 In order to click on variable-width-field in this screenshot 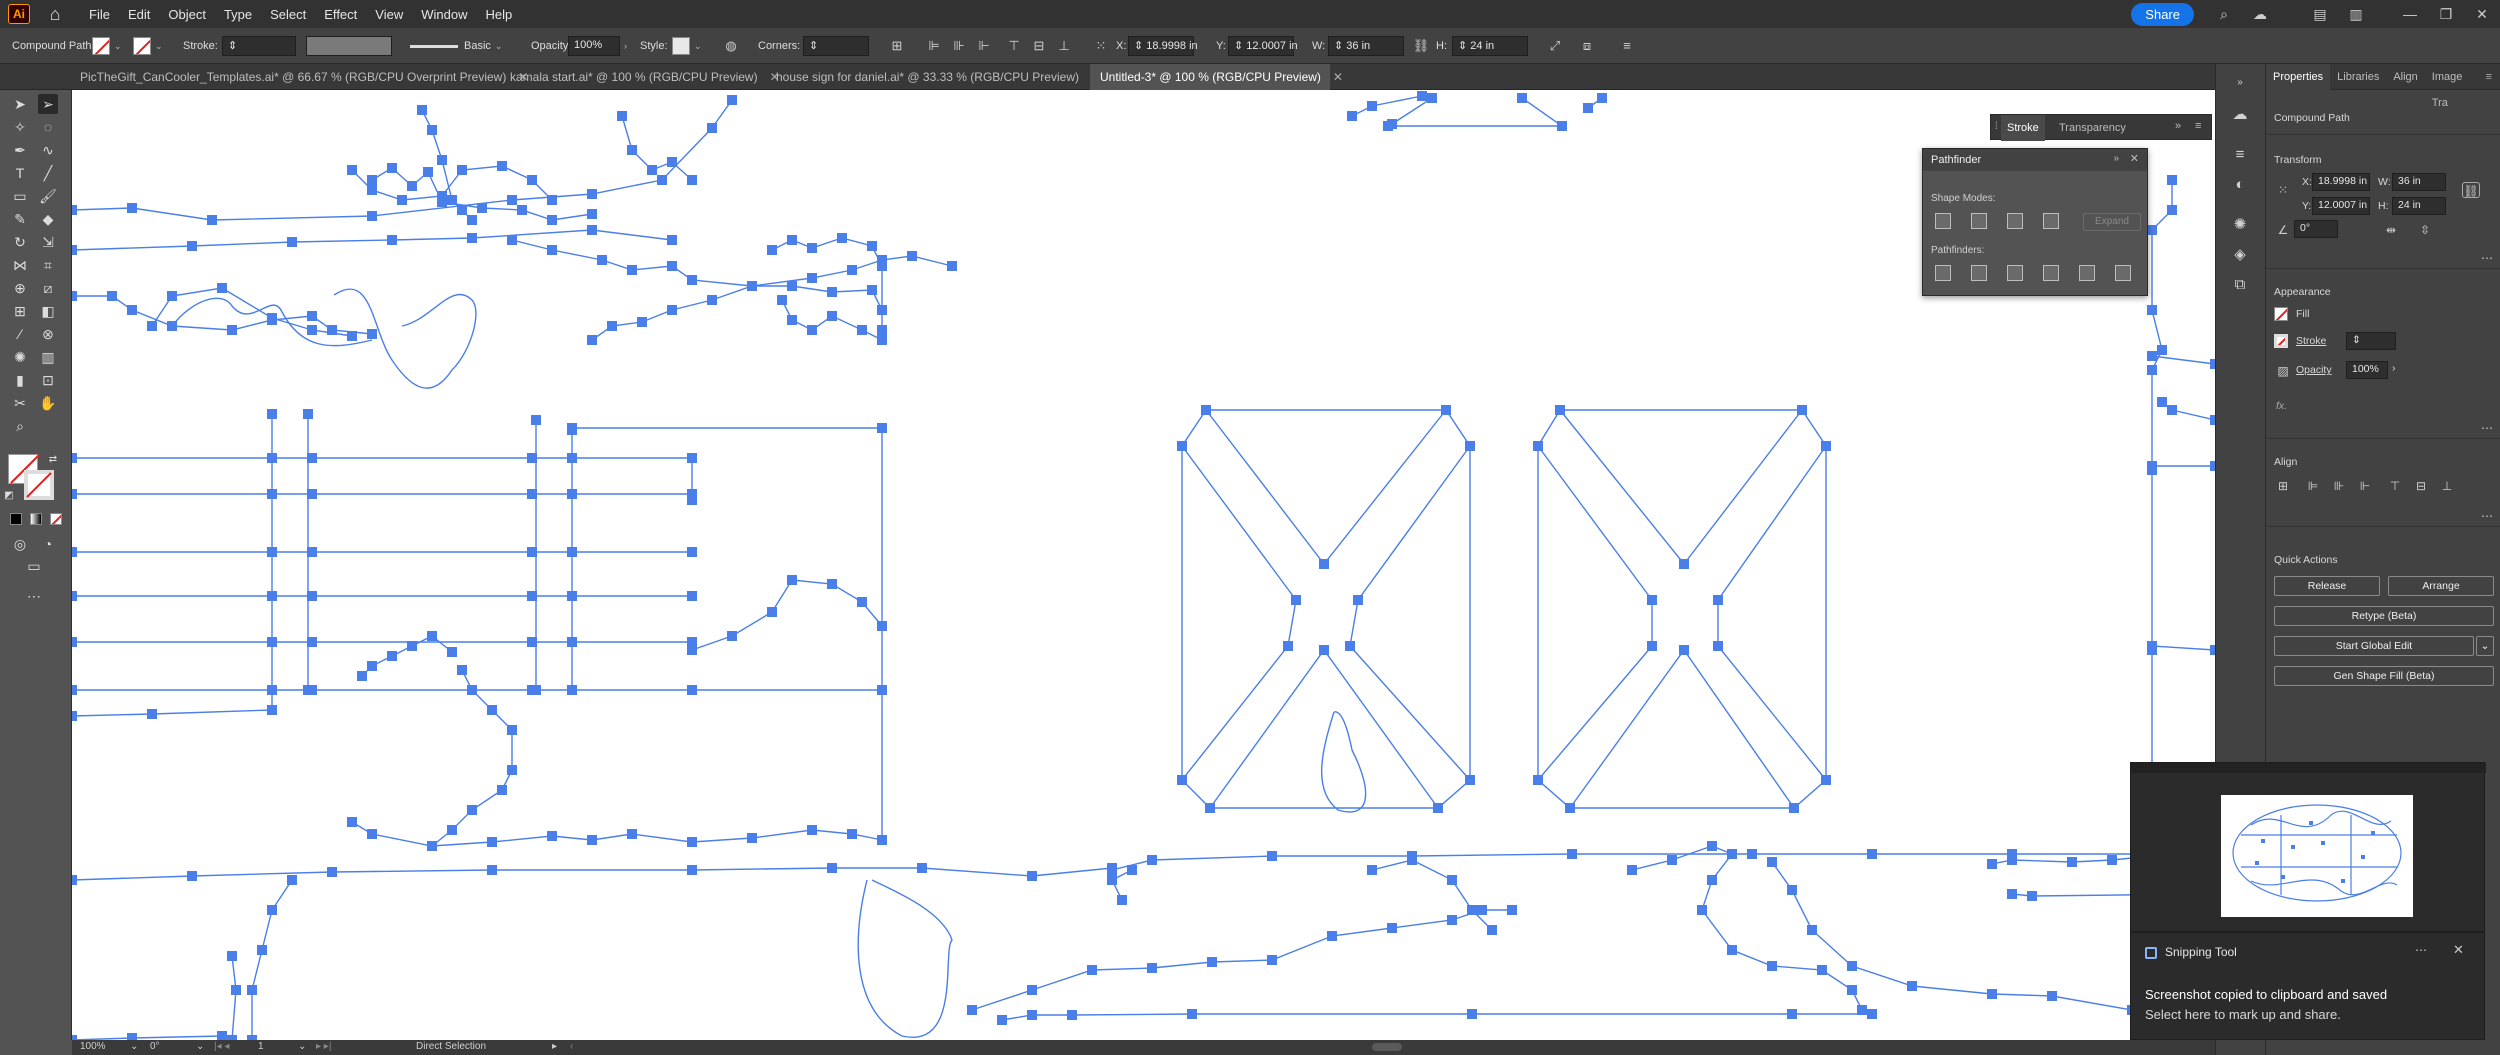, I will do `click(349, 46)`.